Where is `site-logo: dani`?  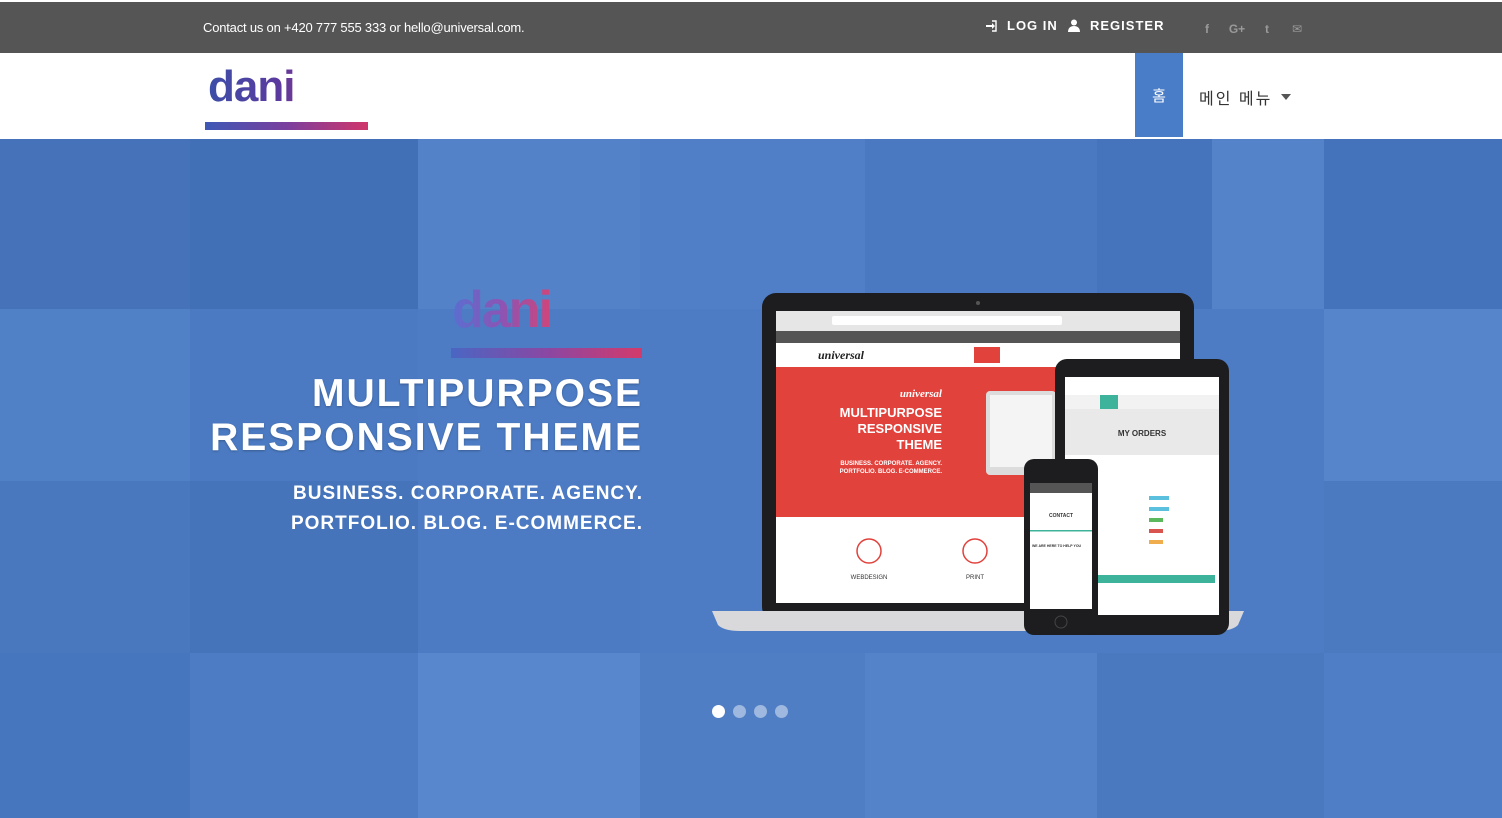
site-logo: dani is located at coordinates (286, 99).